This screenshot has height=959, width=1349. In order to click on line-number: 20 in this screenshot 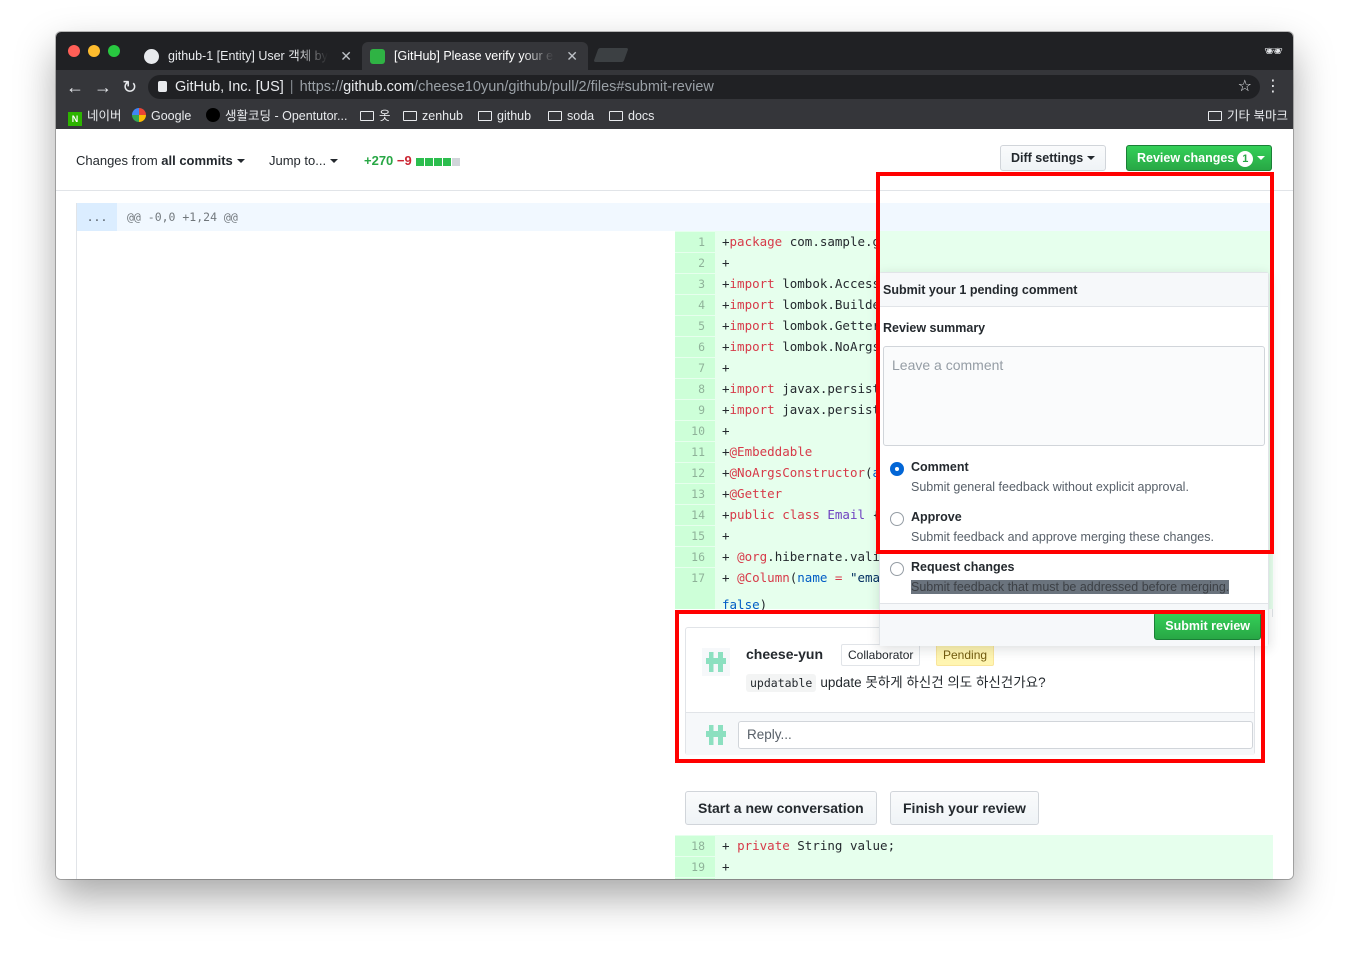, I will do `click(695, 878)`.